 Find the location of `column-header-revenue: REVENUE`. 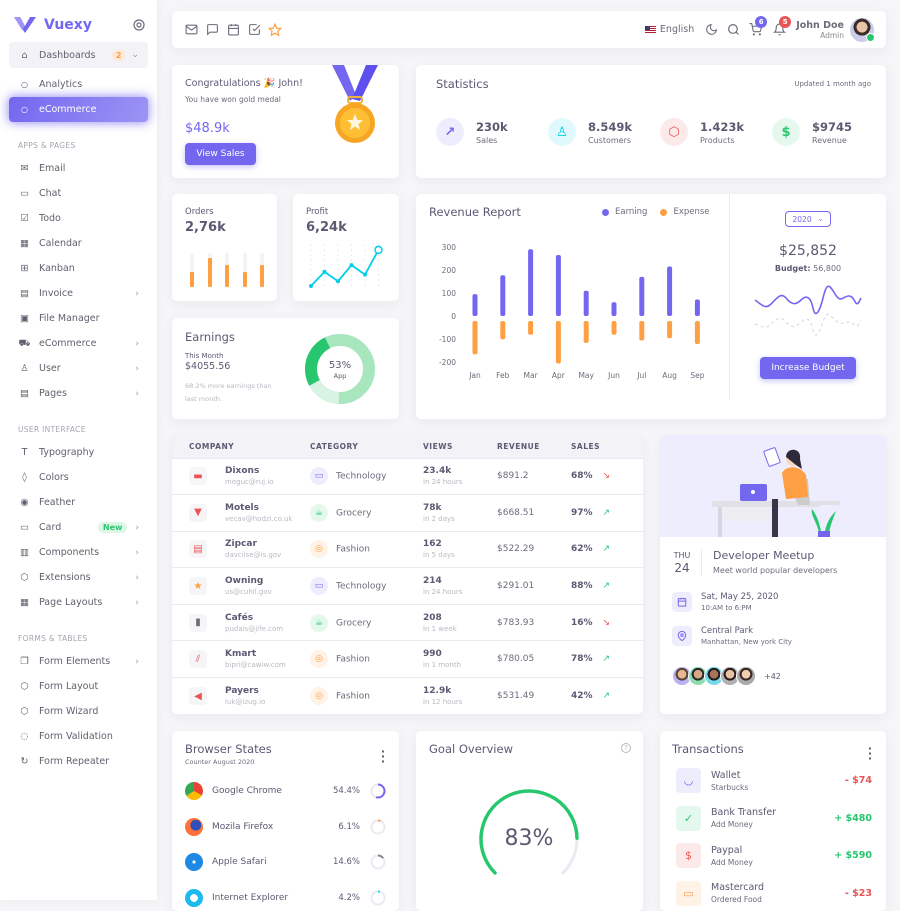

column-header-revenue: REVENUE is located at coordinates (534, 446).